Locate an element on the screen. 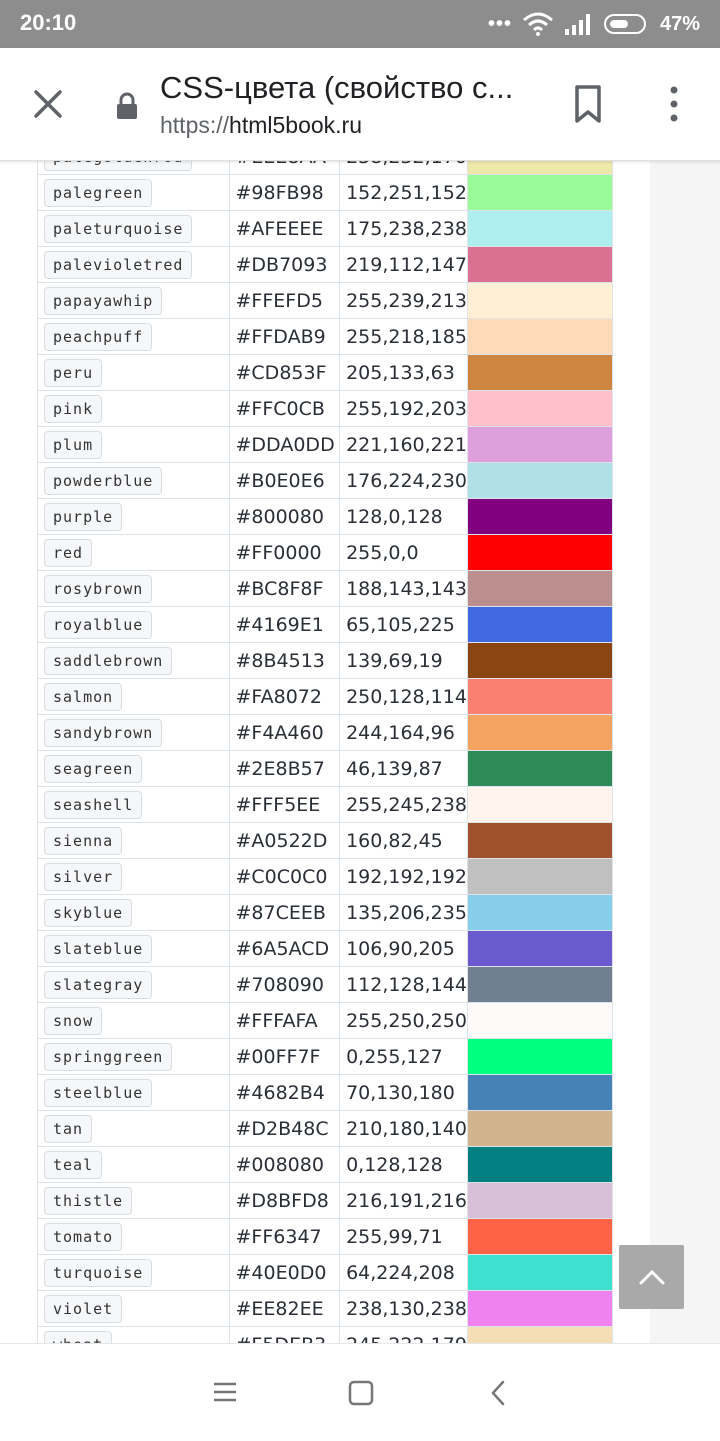  hex-value: #B0E0E6 is located at coordinates (284, 480).